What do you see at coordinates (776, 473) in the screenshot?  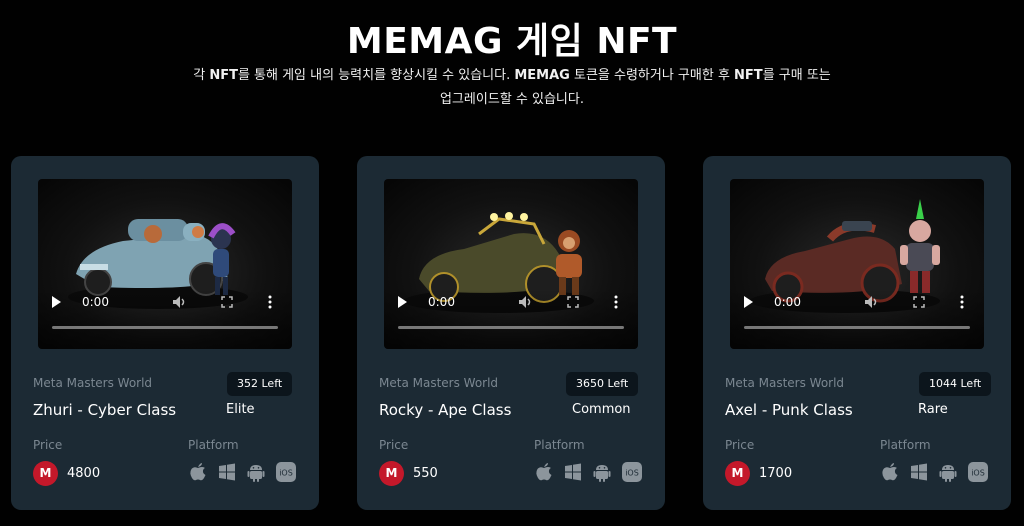 I see `nft-price: 1700` at bounding box center [776, 473].